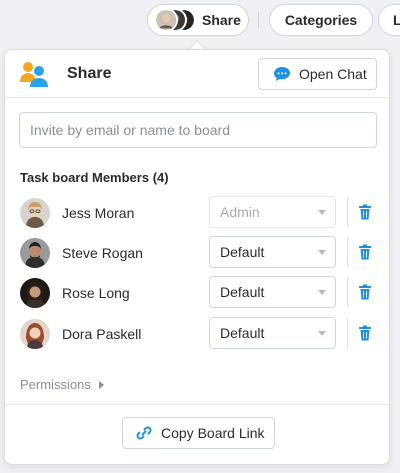  I want to click on share-button-label: Share, so click(221, 20).